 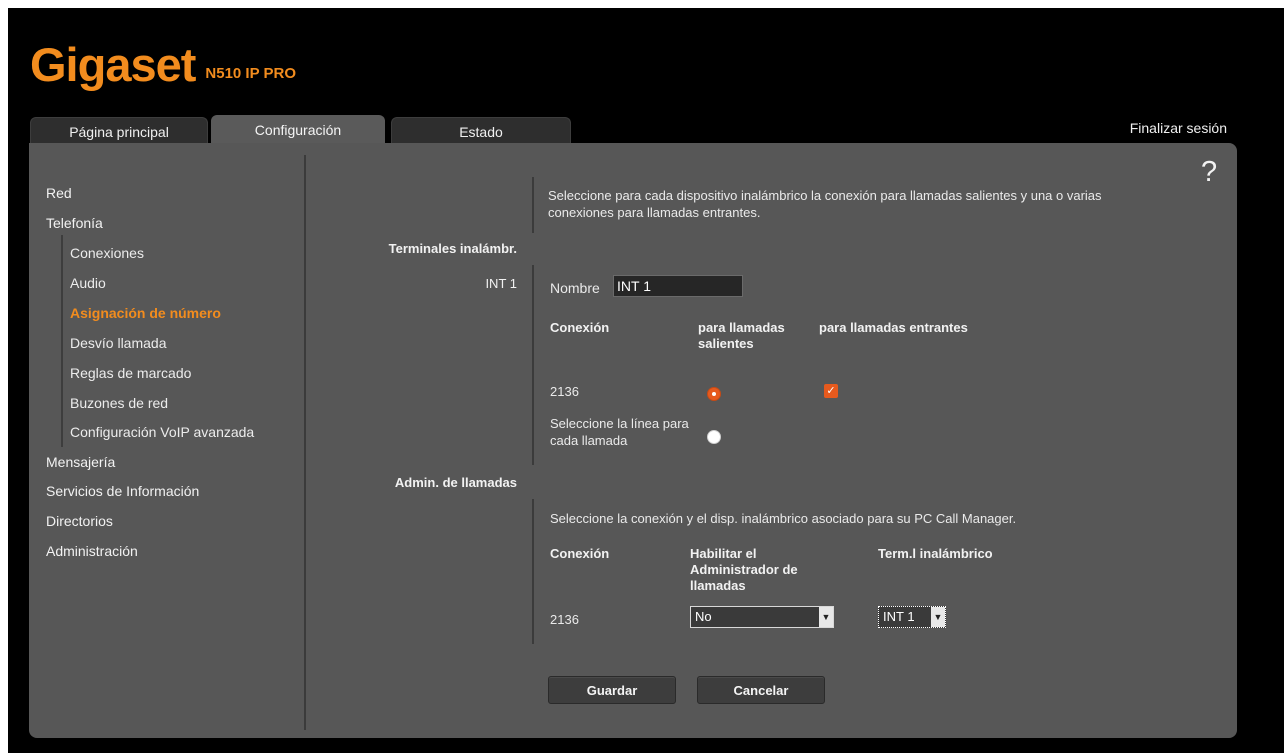 What do you see at coordinates (62, 341) in the screenshot?
I see `submenu-line` at bounding box center [62, 341].